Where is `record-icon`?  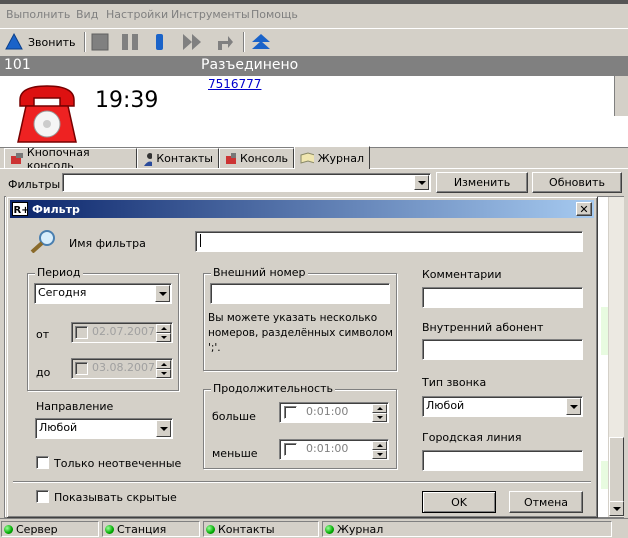 record-icon is located at coordinates (159, 42).